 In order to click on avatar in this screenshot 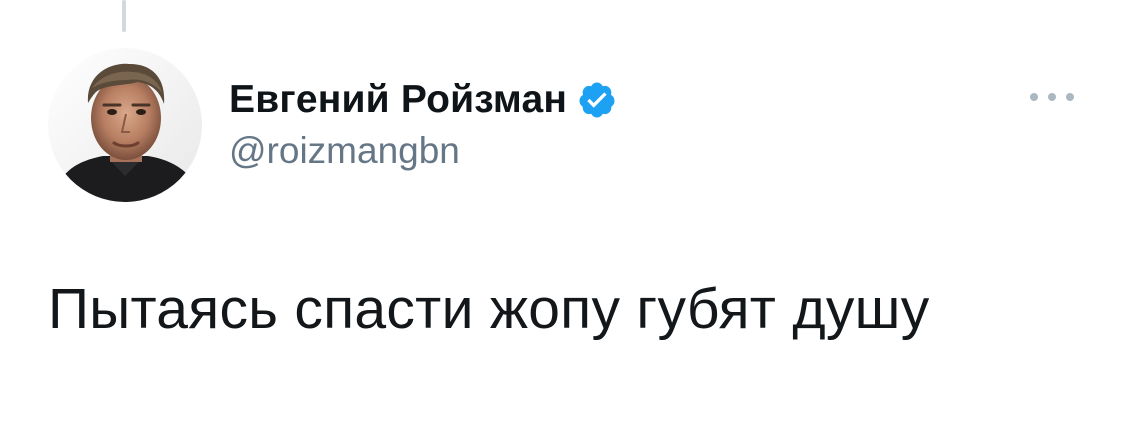, I will do `click(125, 125)`.